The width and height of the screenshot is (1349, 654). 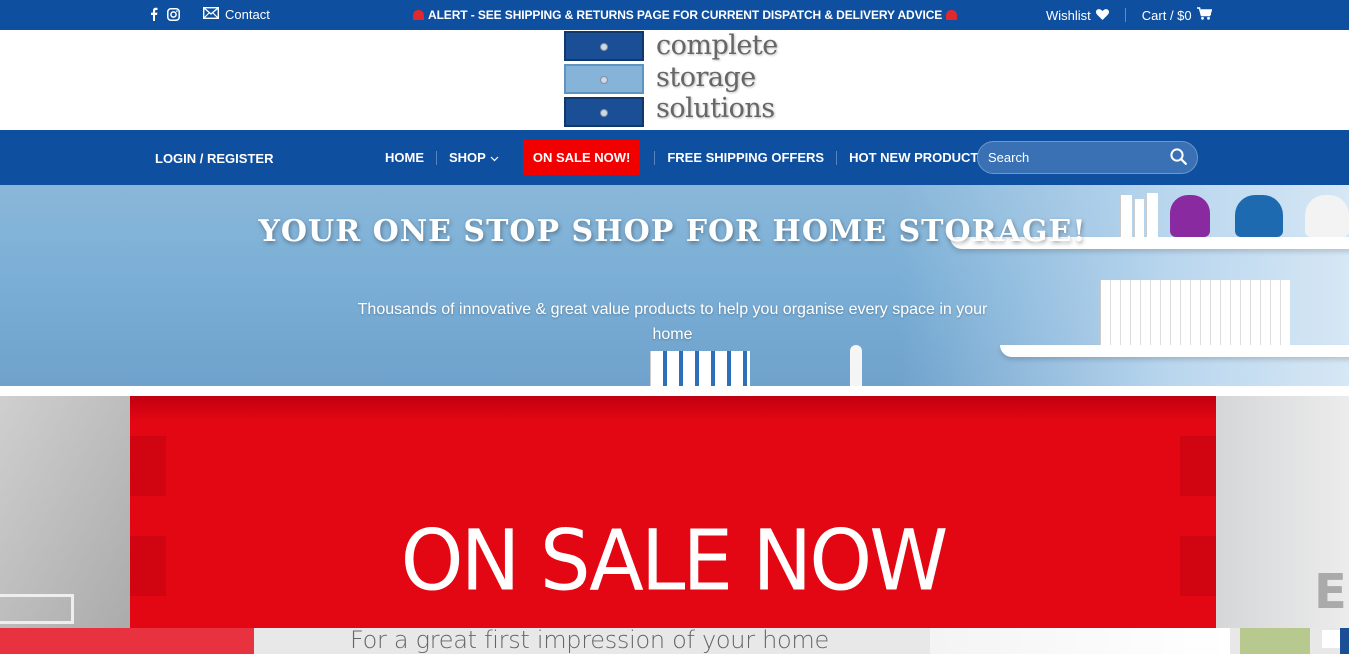 I want to click on wishlist-label: Wishlist, so click(x=1068, y=15).